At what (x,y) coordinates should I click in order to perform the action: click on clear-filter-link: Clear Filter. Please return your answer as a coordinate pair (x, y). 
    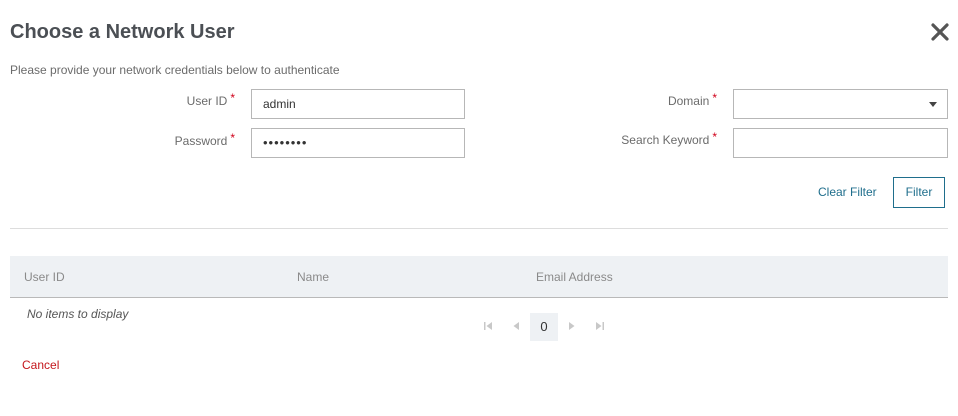
    Looking at the image, I should click on (847, 192).